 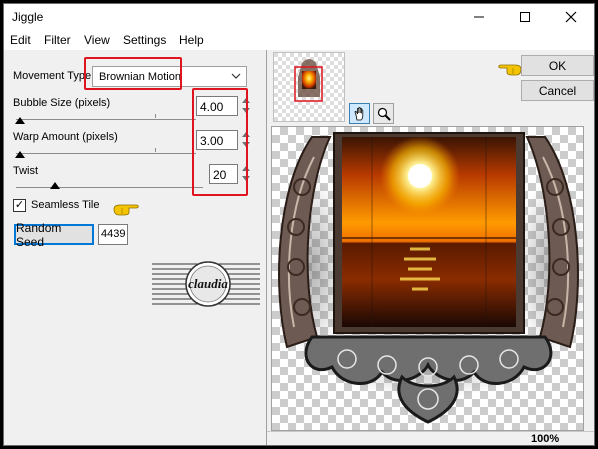 I want to click on watermark-text: claudia, so click(x=208, y=283).